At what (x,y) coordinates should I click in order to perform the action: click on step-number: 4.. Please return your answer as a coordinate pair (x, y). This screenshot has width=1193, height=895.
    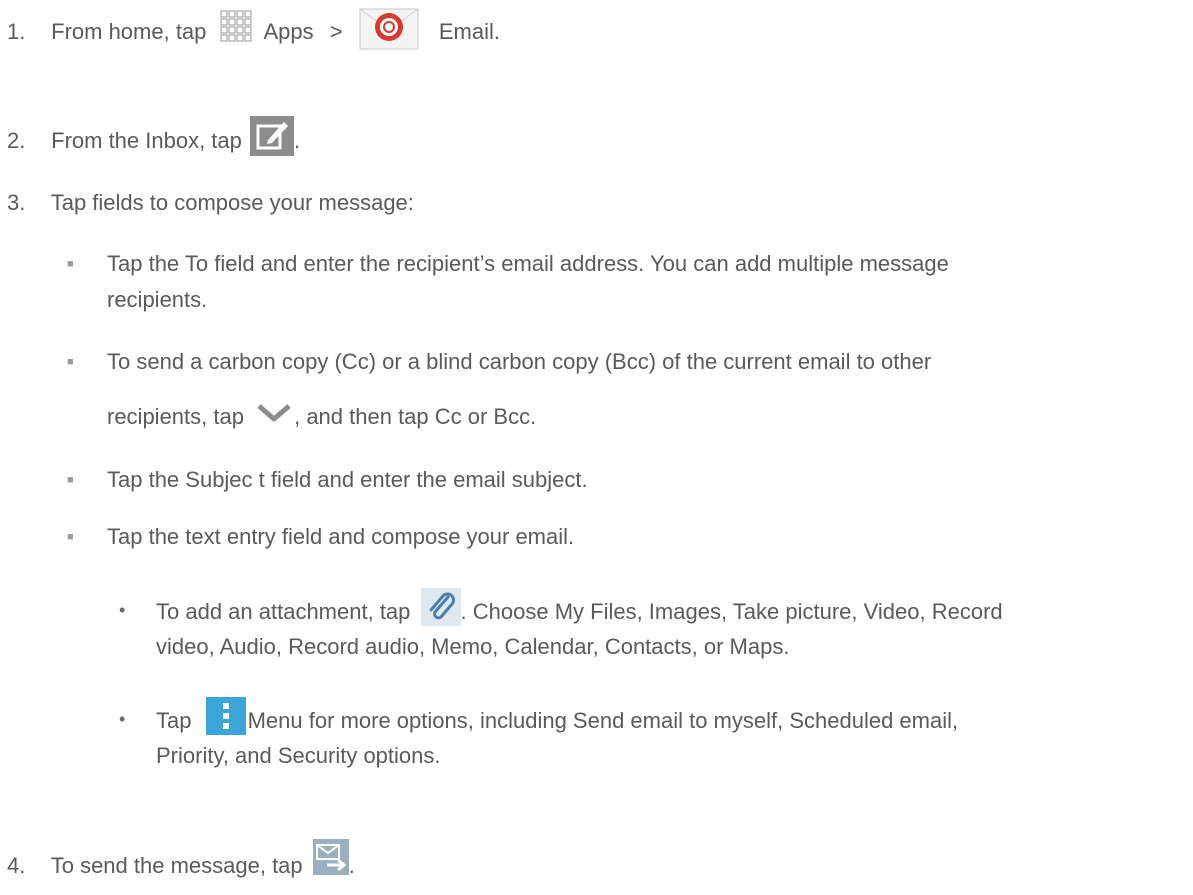
    Looking at the image, I should click on (16, 865).